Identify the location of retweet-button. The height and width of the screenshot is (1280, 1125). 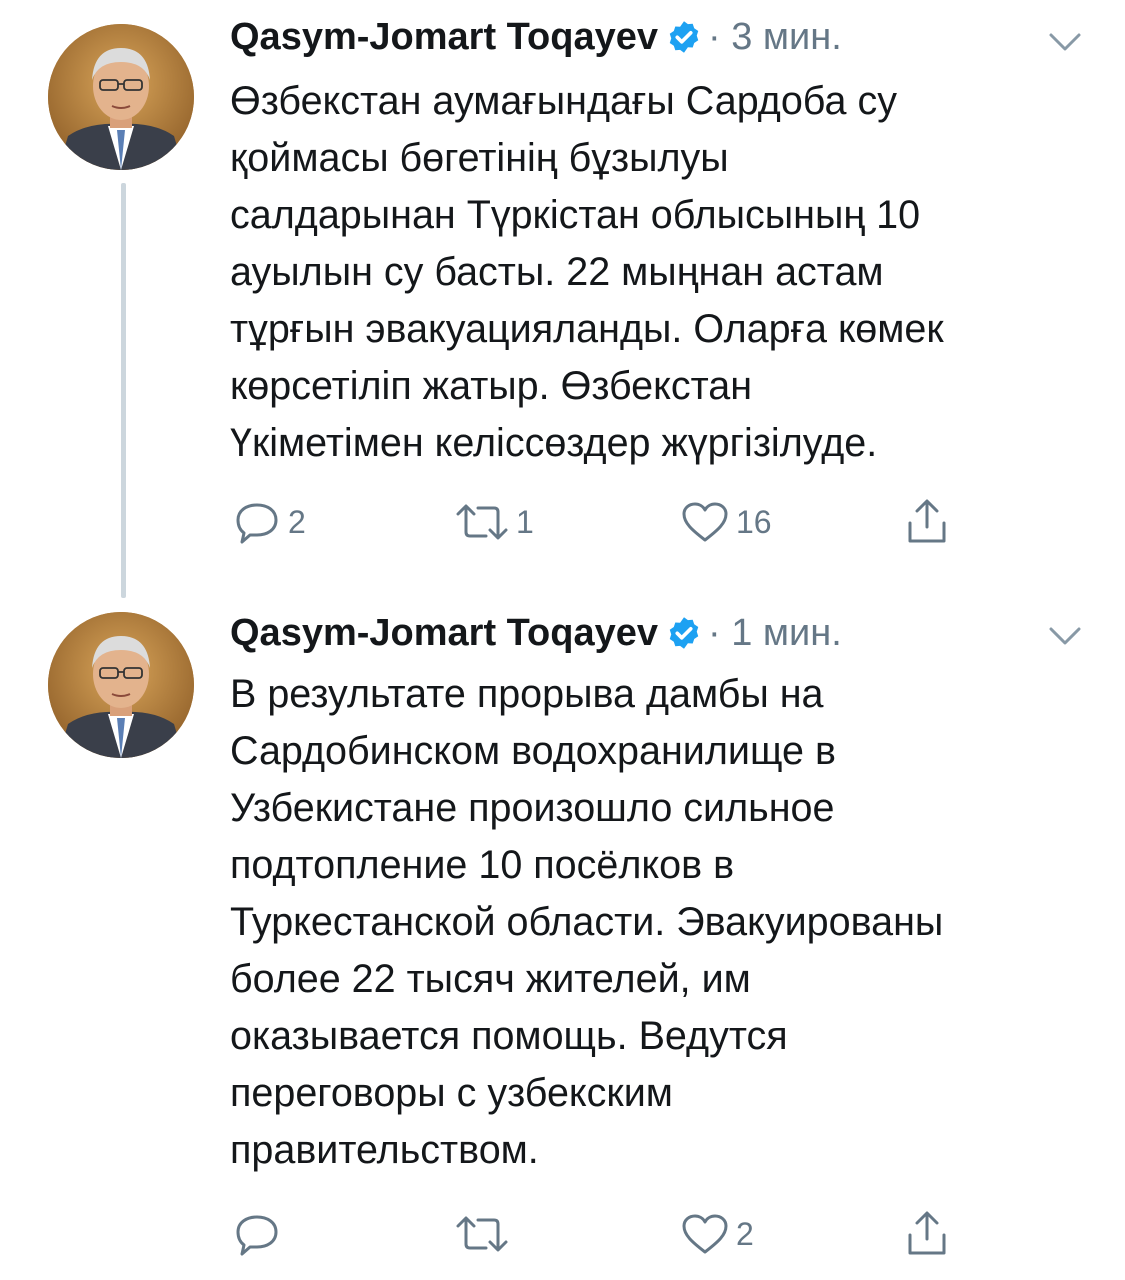
(484, 1234).